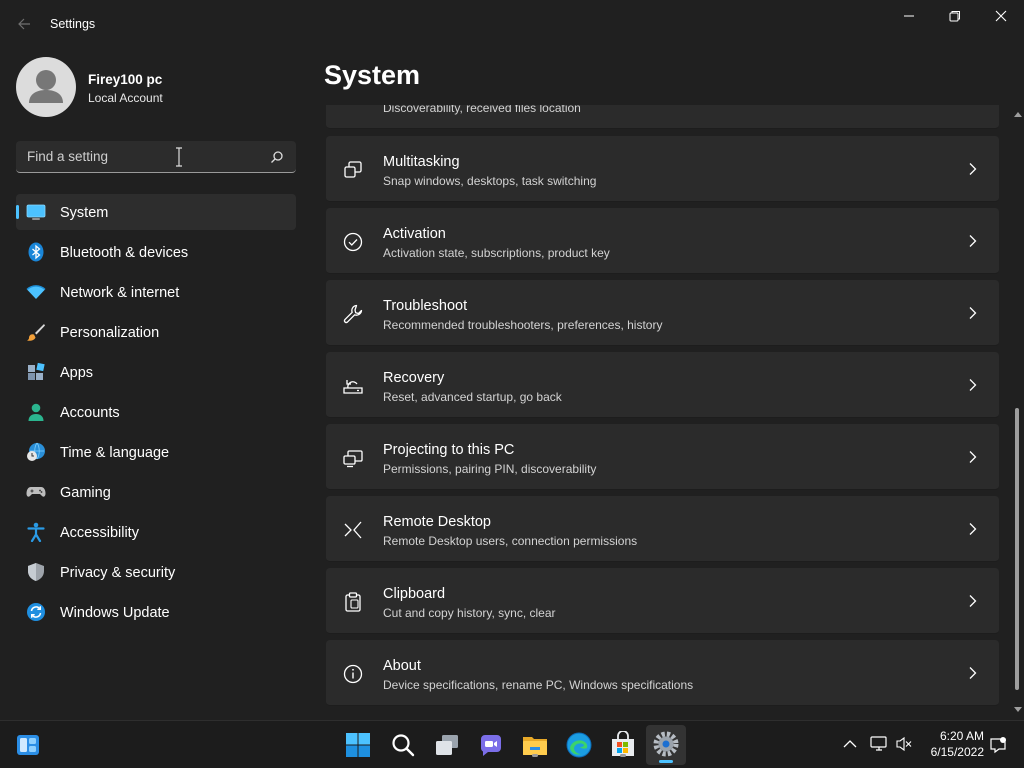 Image resolution: width=1024 pixels, height=768 pixels. Describe the element at coordinates (353, 530) in the screenshot. I see `remote-desktop-icon` at that location.